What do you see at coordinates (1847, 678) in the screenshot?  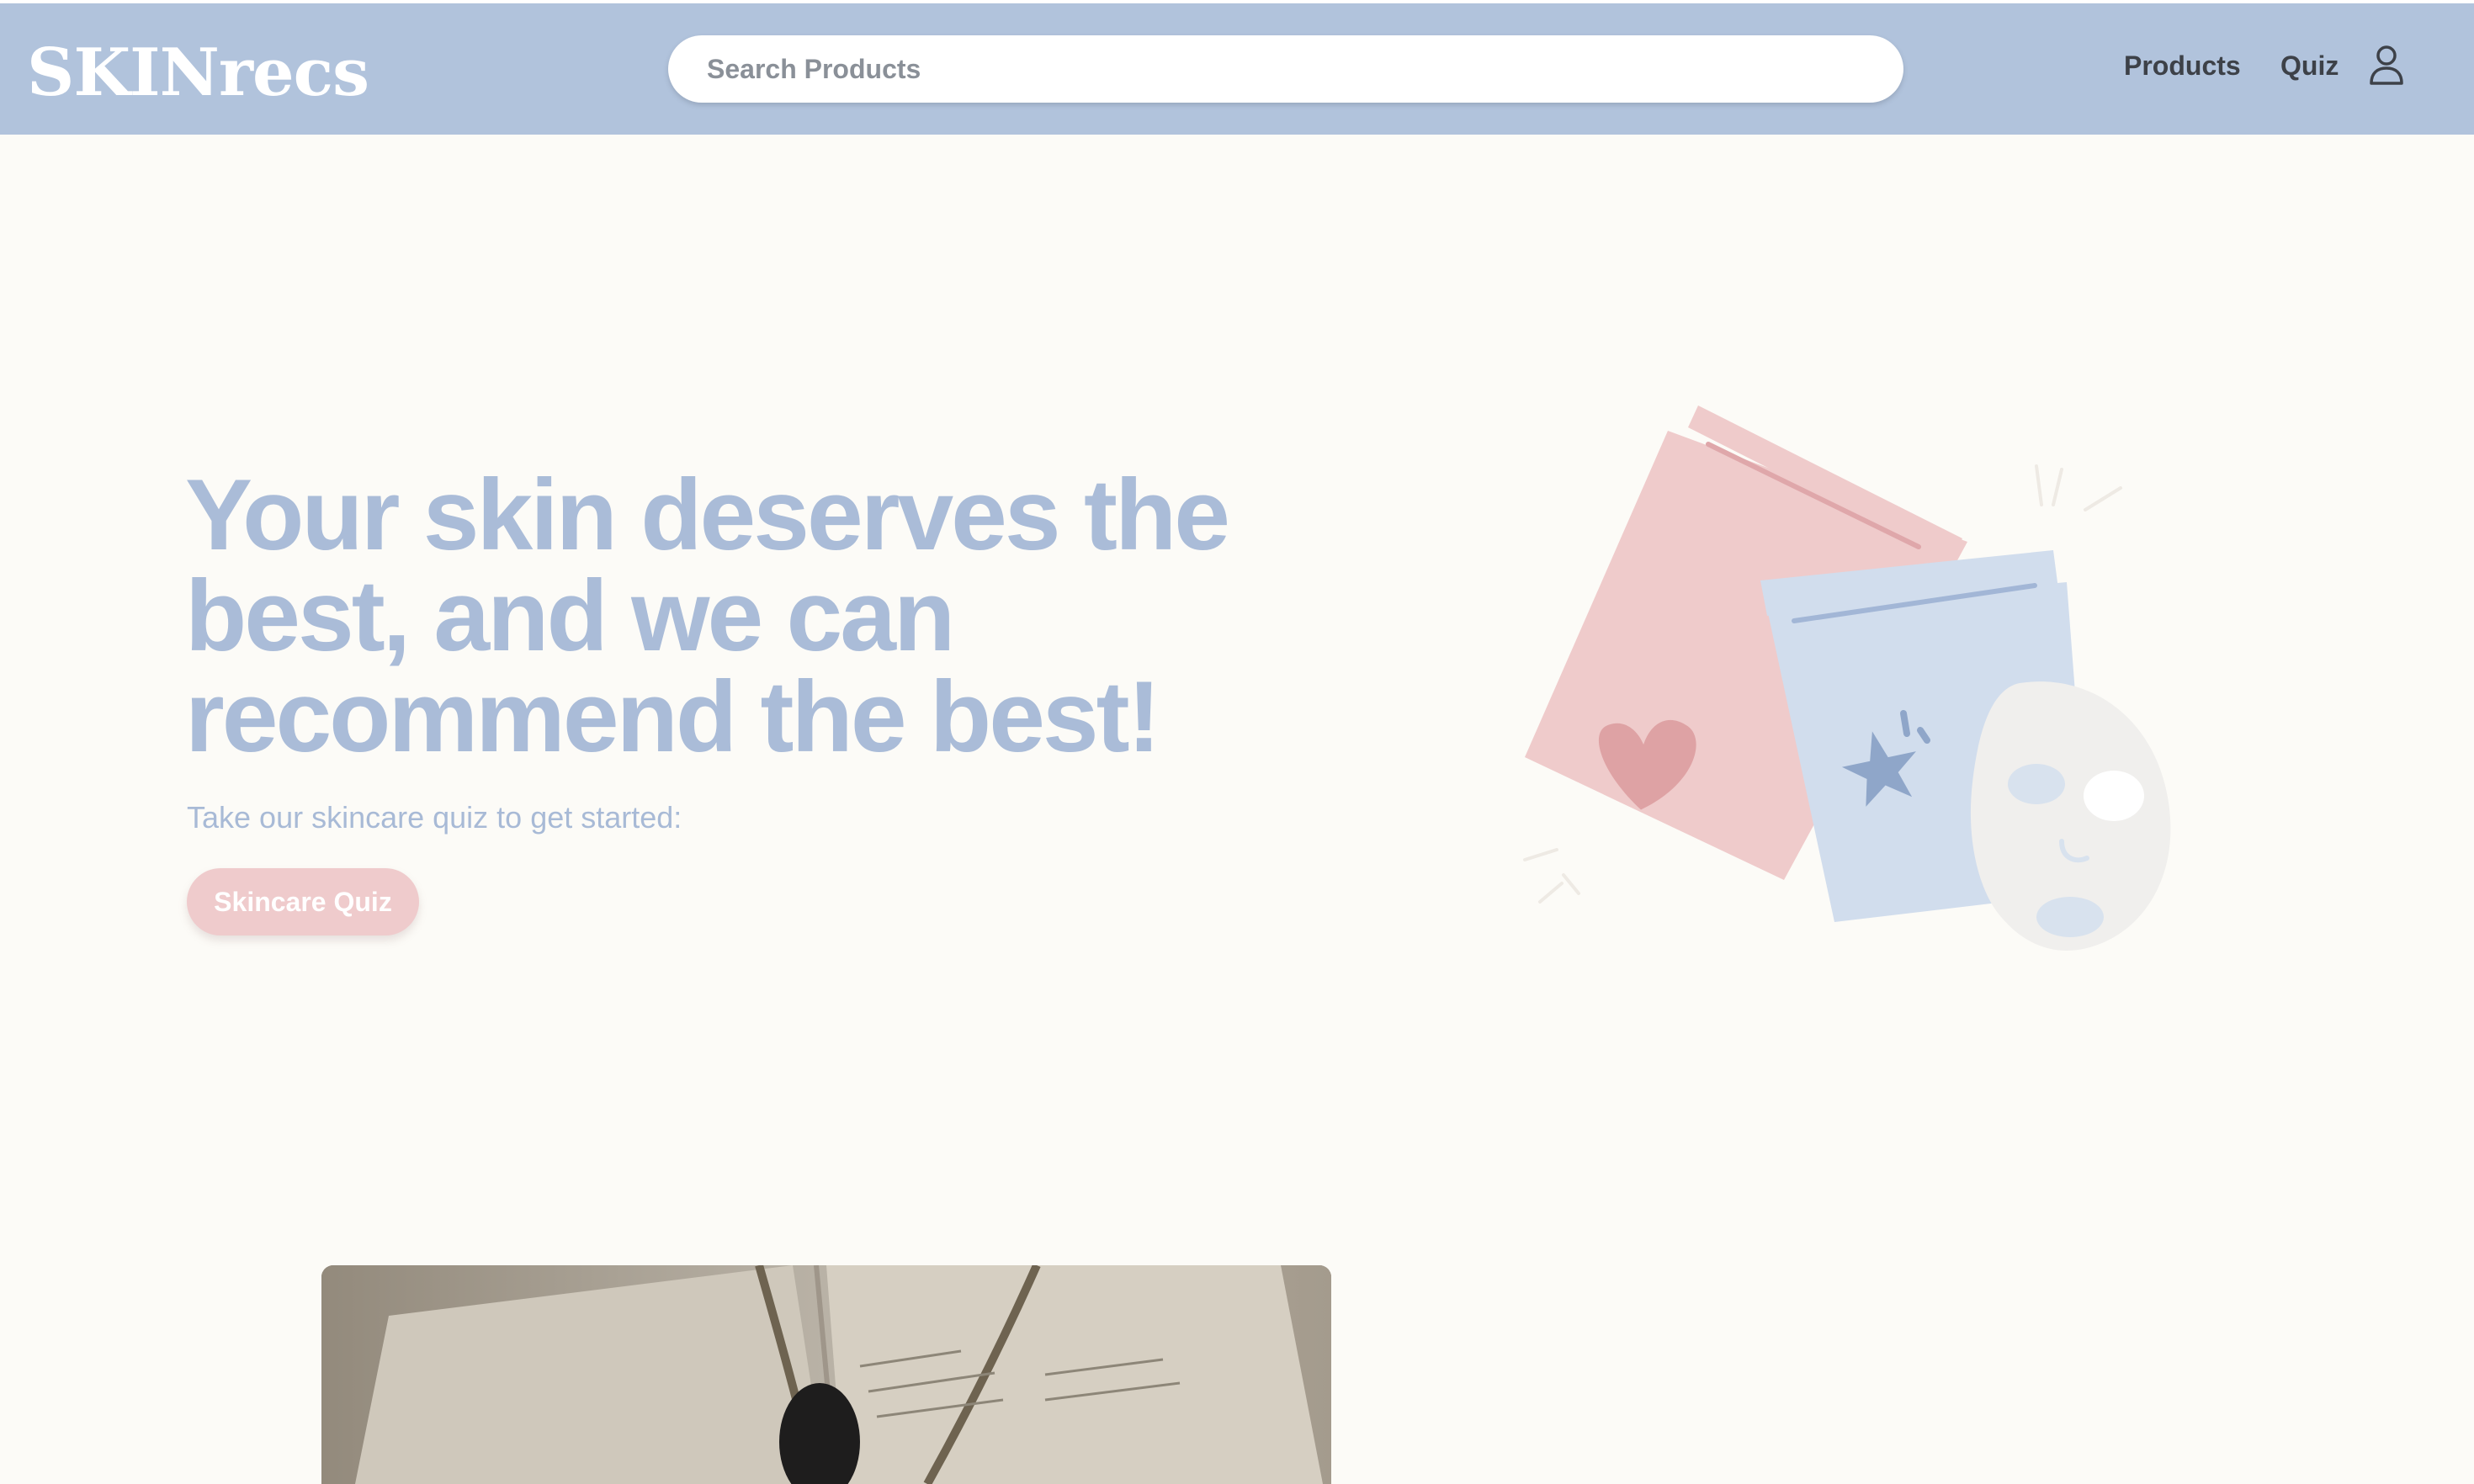 I see `skincare-products-illustration` at bounding box center [1847, 678].